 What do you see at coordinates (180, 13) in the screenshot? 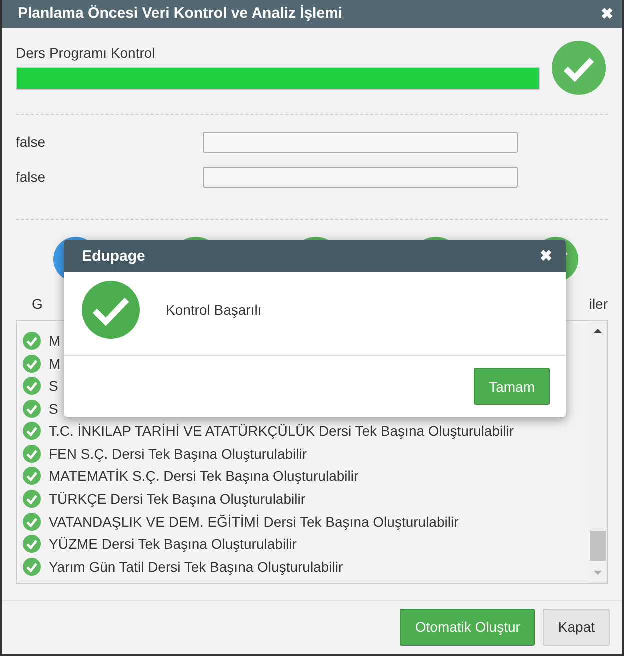
I see `window-title: Planlama Öncesi Veri Kontrol ve Analiz İşlemi` at bounding box center [180, 13].